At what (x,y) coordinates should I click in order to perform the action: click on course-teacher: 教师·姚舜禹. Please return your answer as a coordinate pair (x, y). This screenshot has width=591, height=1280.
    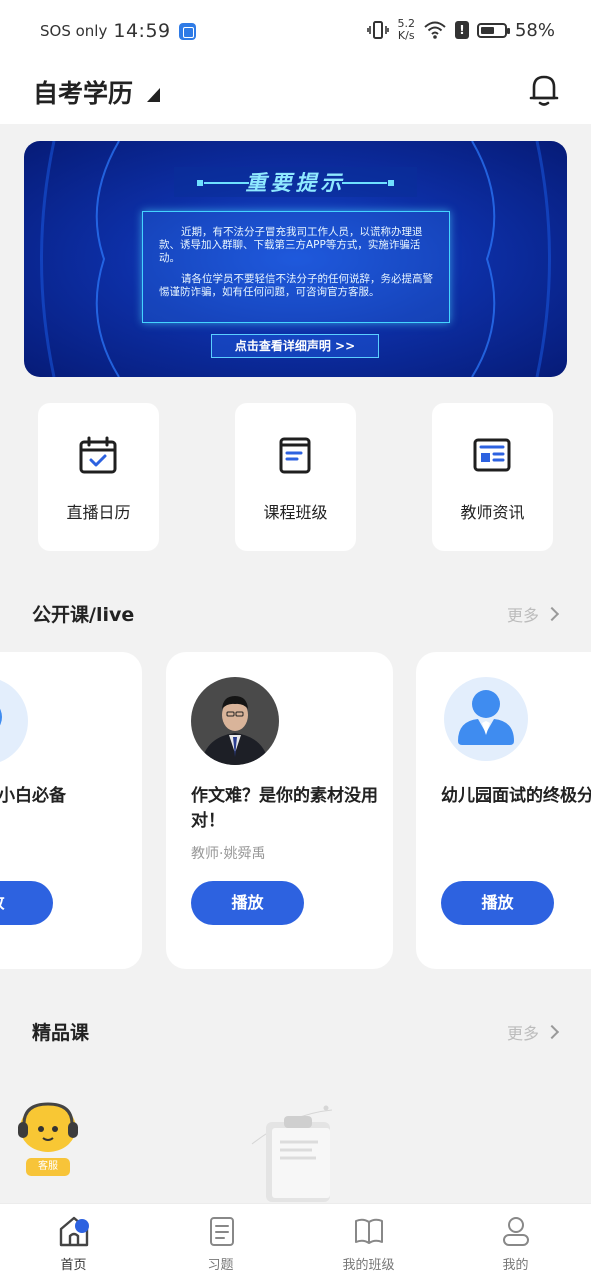
    Looking at the image, I should click on (228, 854).